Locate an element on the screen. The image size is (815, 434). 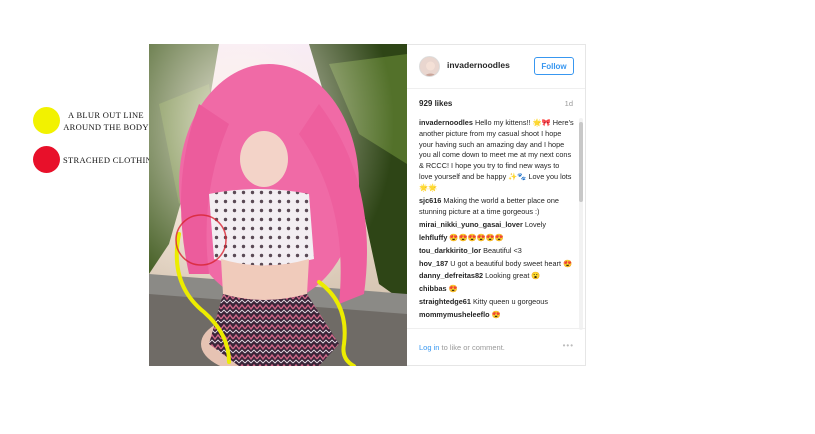
list-item: chibbas 😍 is located at coordinates (496, 289).